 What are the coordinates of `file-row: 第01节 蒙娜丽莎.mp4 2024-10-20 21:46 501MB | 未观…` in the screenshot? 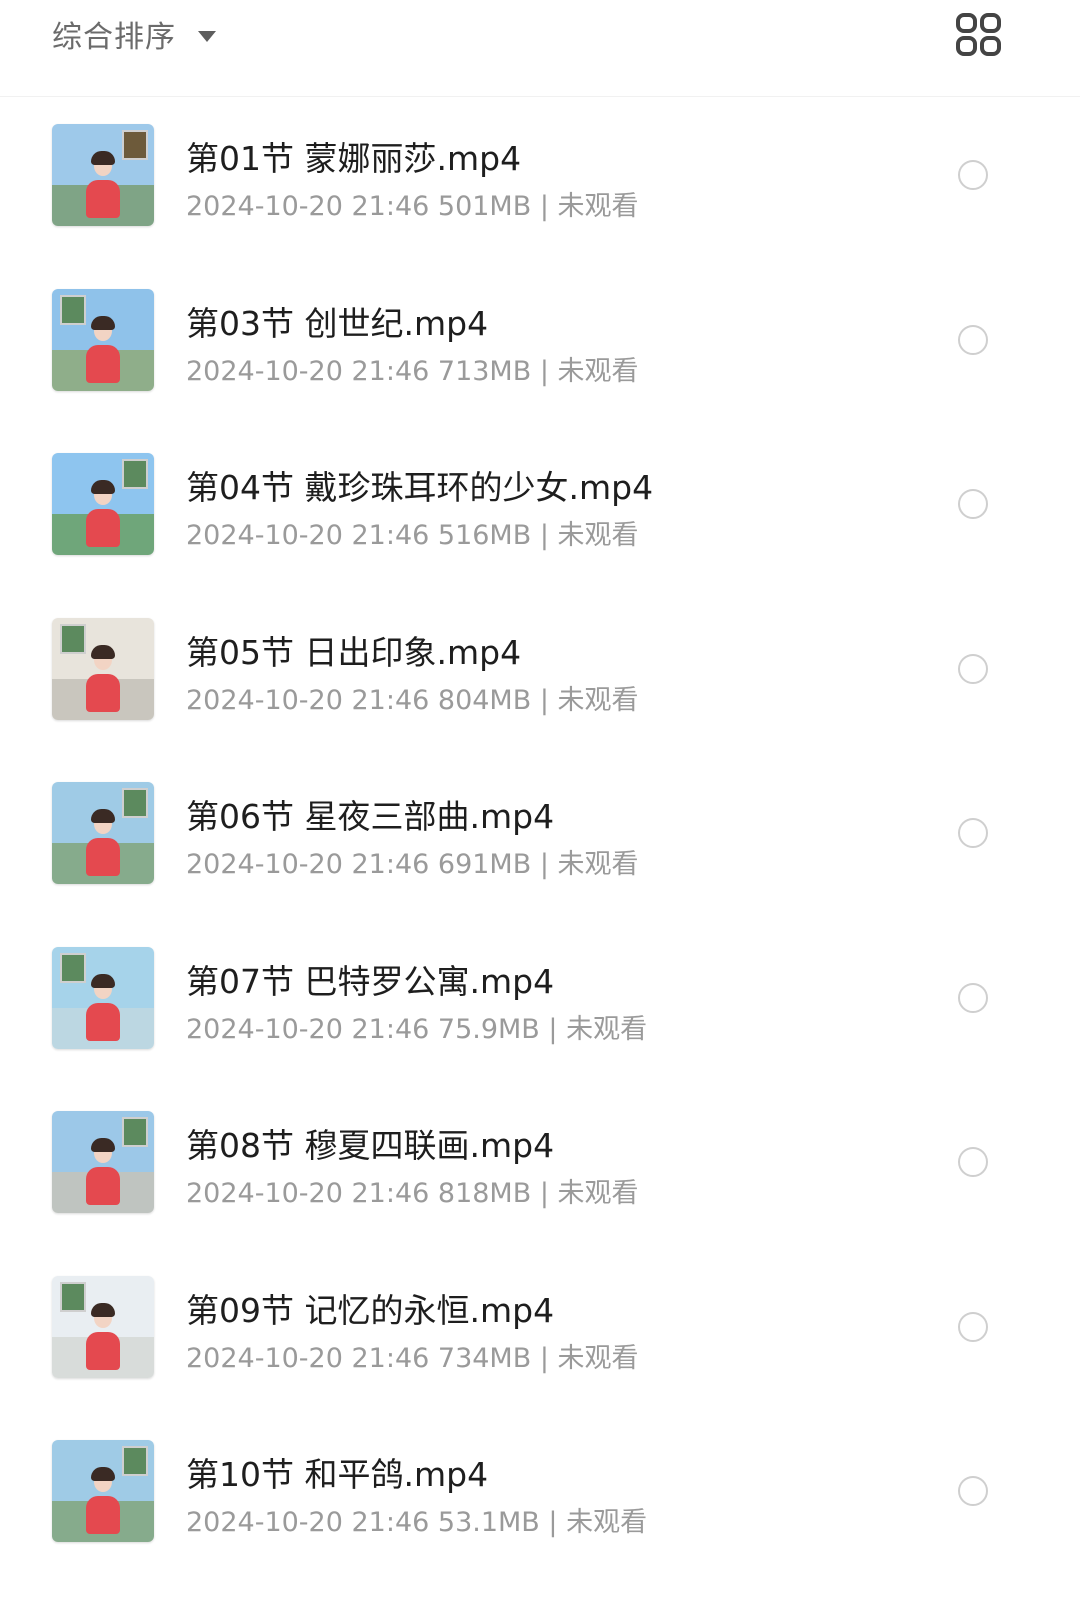 It's located at (540, 178).